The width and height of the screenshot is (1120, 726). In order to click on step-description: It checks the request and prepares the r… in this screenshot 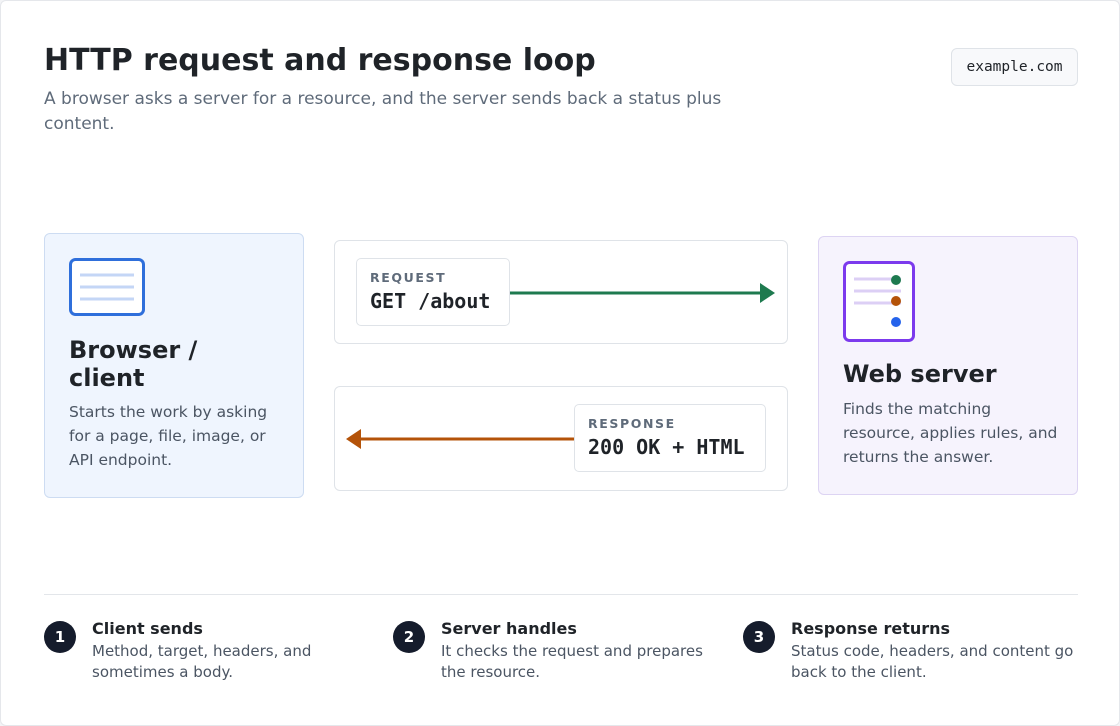, I will do `click(572, 661)`.